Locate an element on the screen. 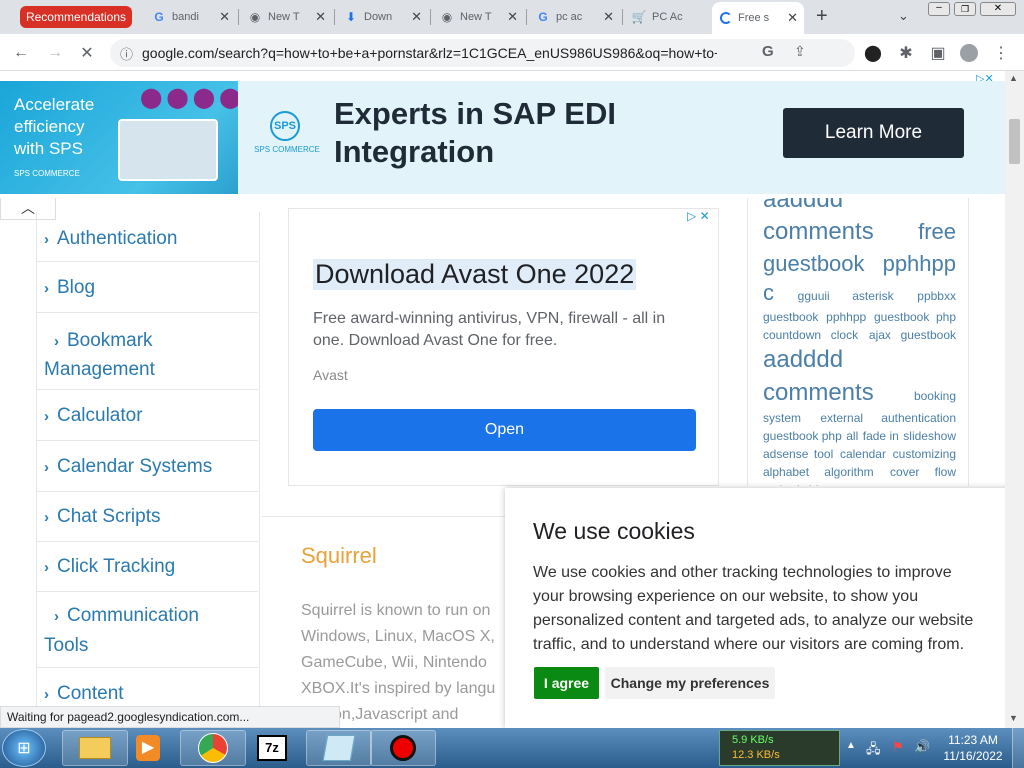  tag-cloud-item: slideshow is located at coordinates (929, 436).